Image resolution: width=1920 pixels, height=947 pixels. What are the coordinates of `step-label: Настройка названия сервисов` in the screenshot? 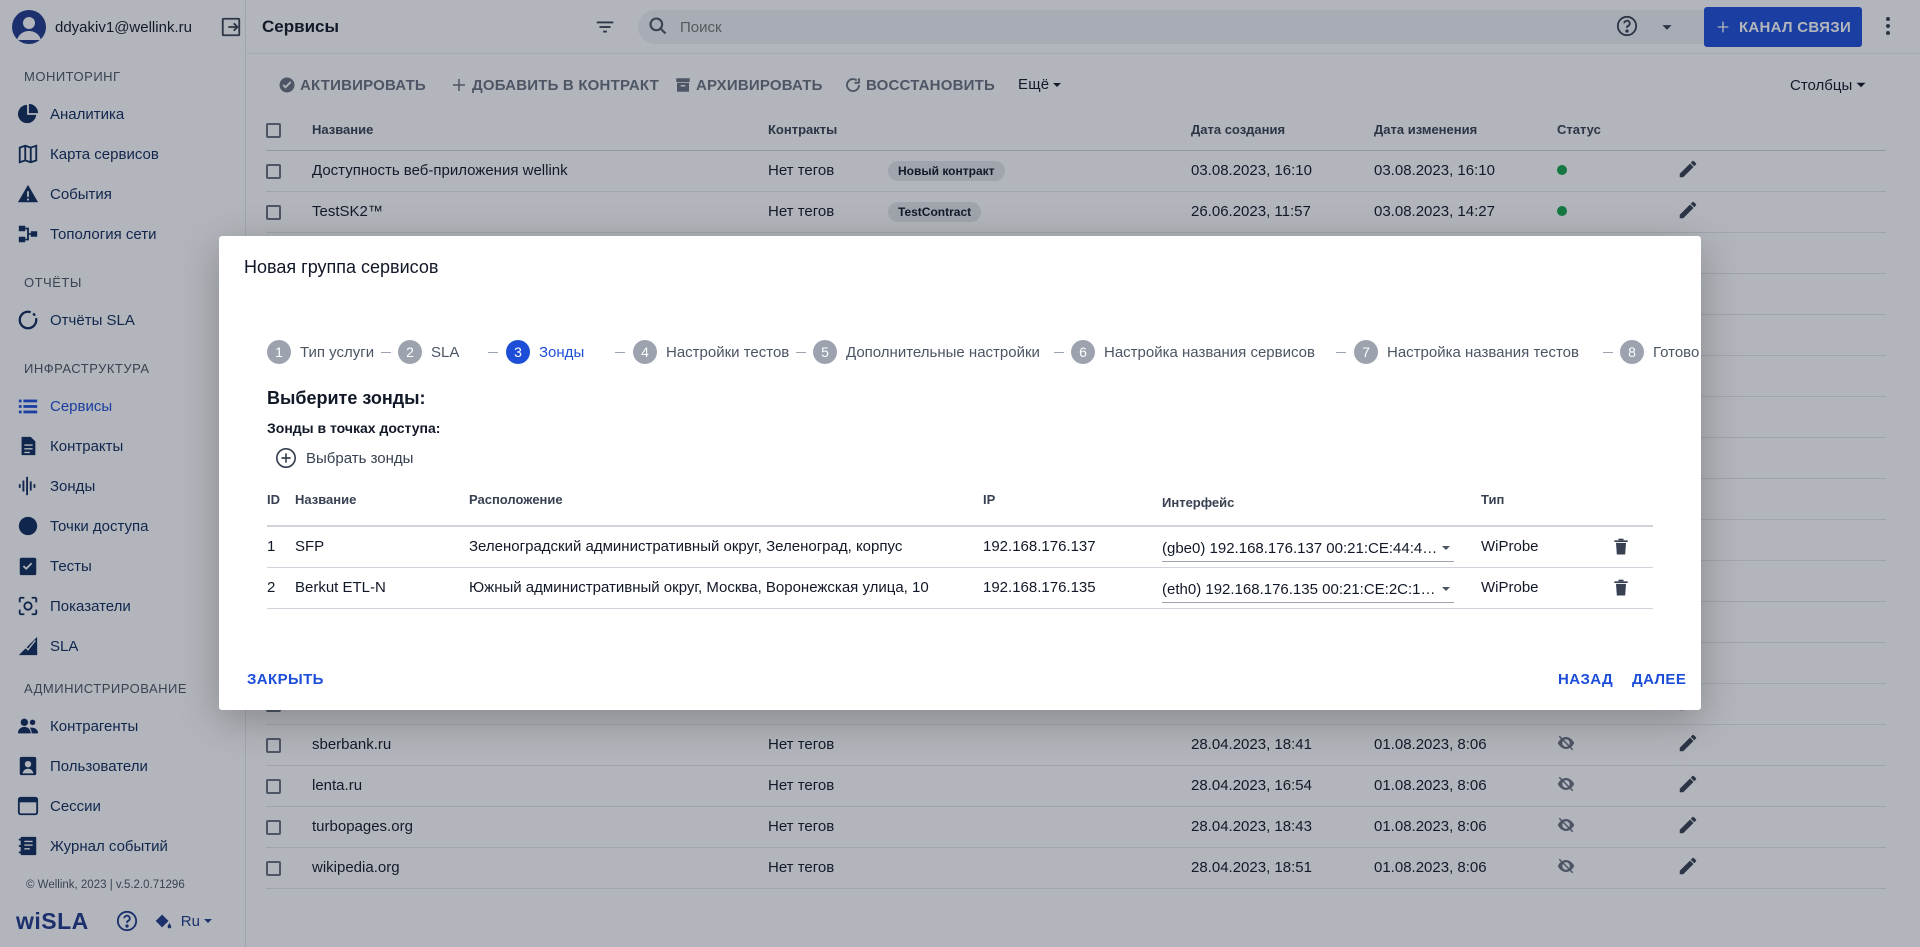 It's located at (1209, 352).